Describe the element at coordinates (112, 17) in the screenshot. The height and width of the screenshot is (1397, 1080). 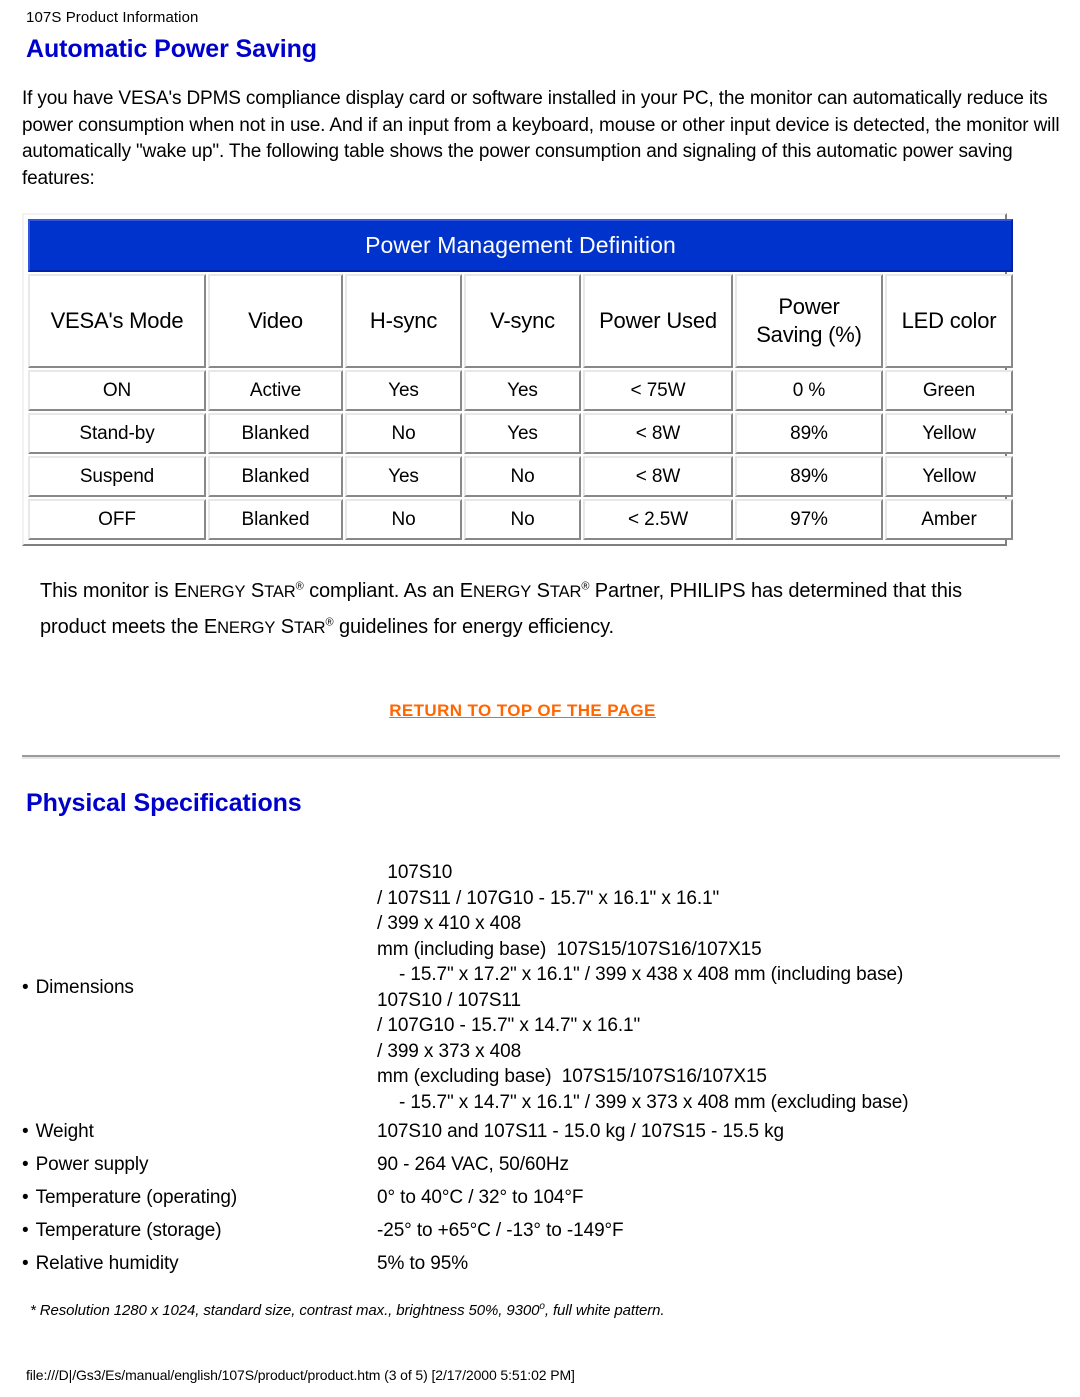
I see `running-head: 107S Product Information` at that location.